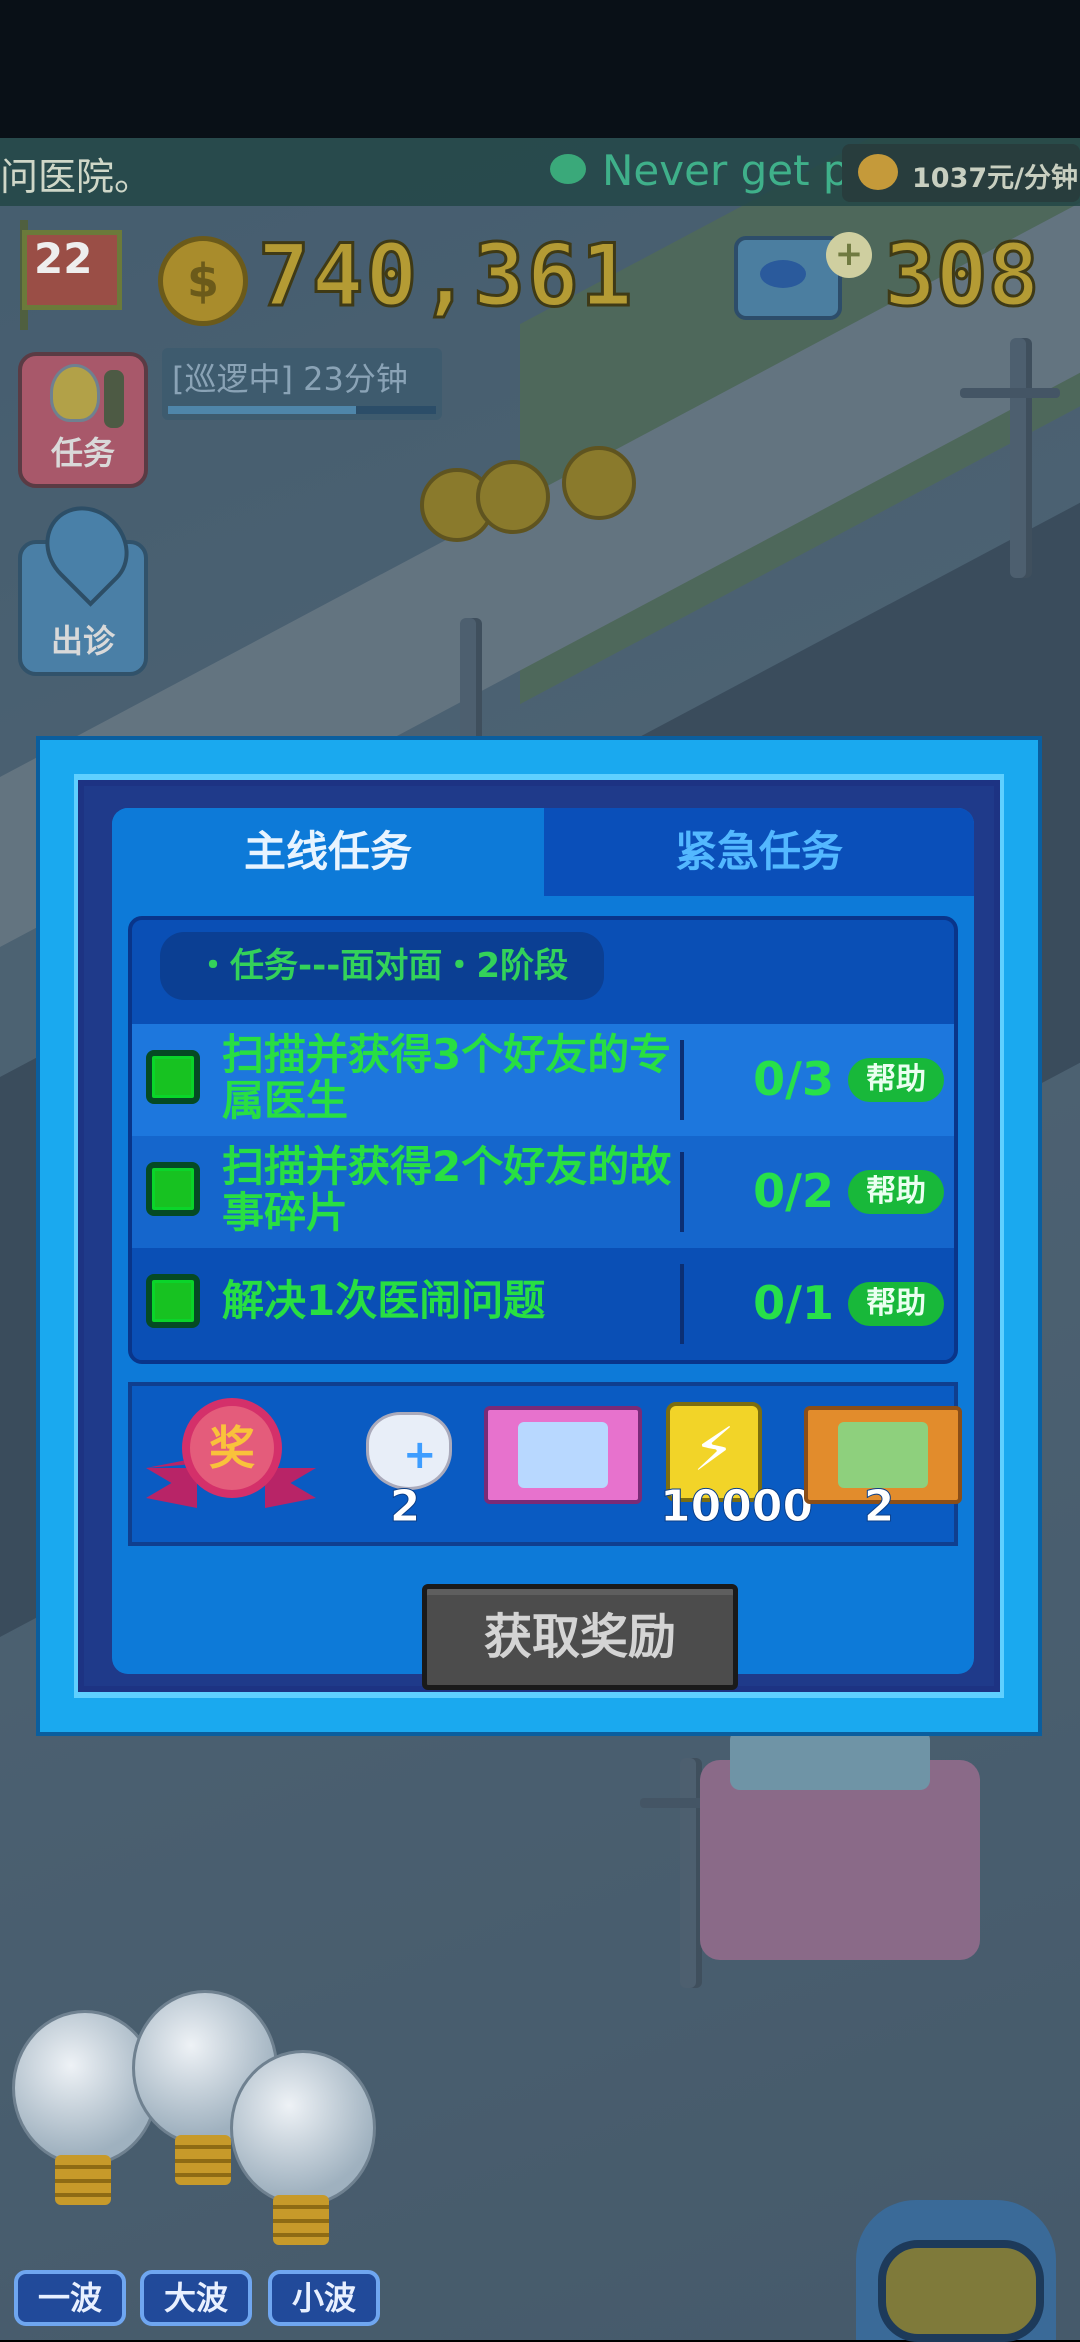  What do you see at coordinates (328, 852) in the screenshot?
I see `tab-main-tasks: 主线任务` at bounding box center [328, 852].